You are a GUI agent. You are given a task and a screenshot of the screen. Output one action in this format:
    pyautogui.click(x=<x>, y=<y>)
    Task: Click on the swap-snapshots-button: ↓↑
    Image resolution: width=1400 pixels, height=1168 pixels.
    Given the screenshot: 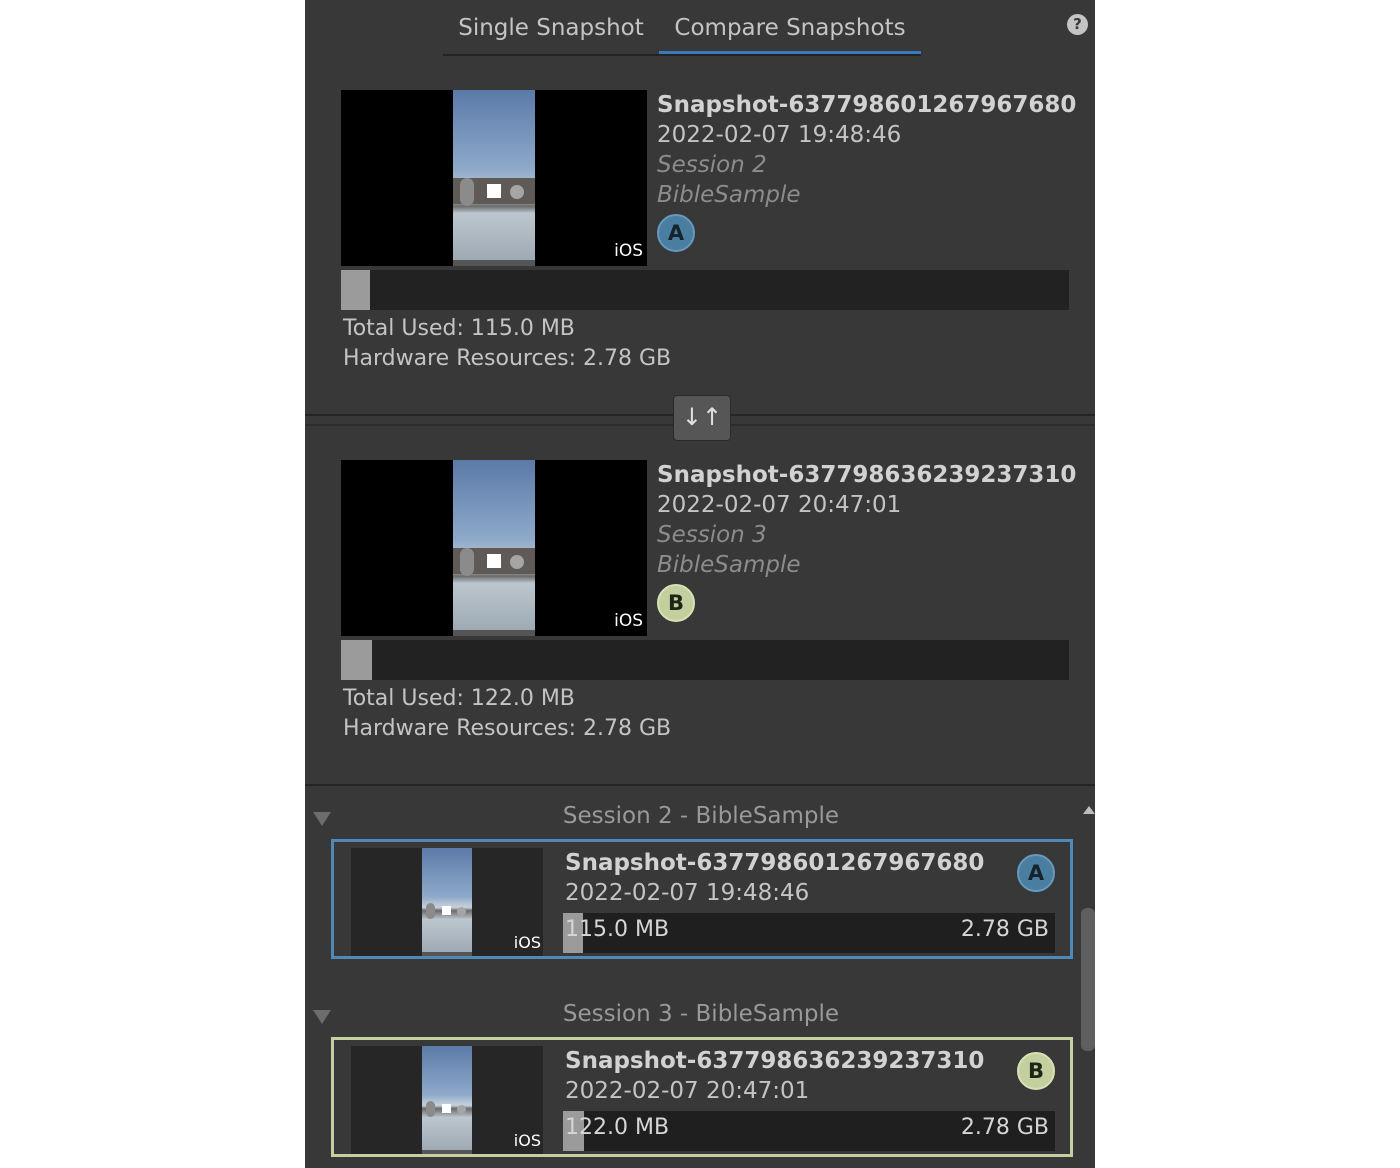 What is the action you would take?
    pyautogui.click(x=702, y=418)
    